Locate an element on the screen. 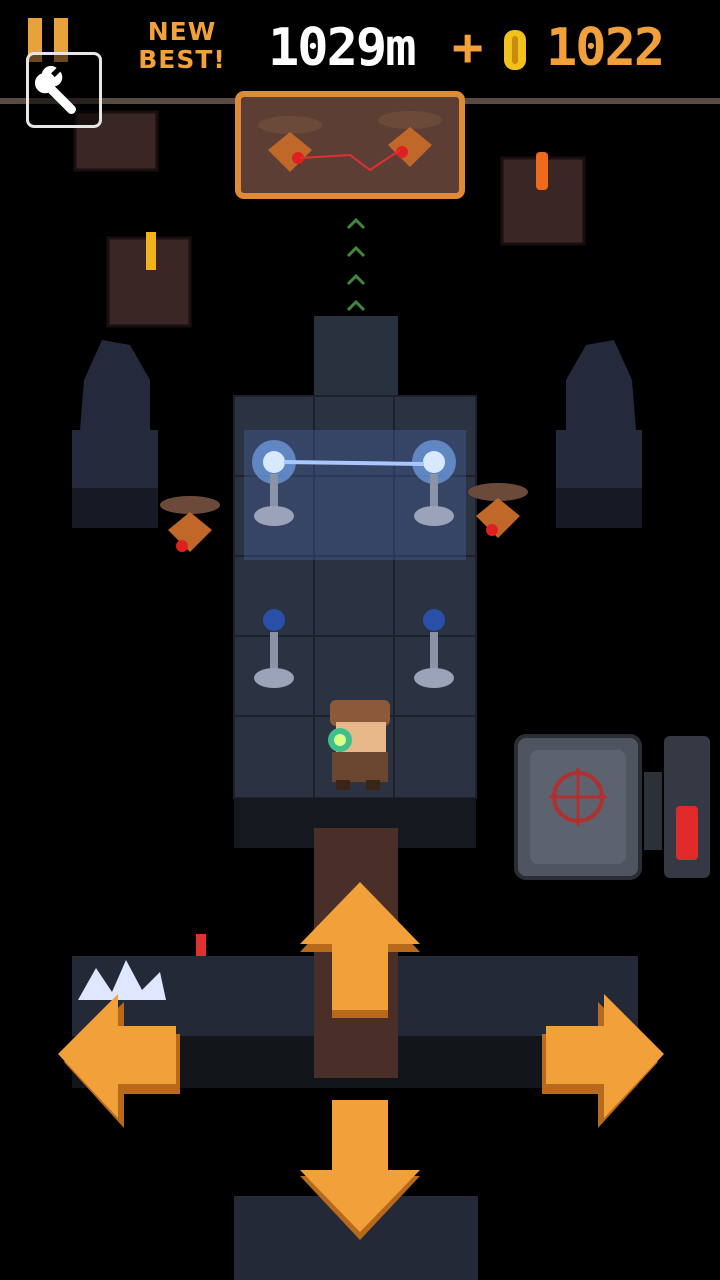  arrow-right-icon is located at coordinates (603, 1061).